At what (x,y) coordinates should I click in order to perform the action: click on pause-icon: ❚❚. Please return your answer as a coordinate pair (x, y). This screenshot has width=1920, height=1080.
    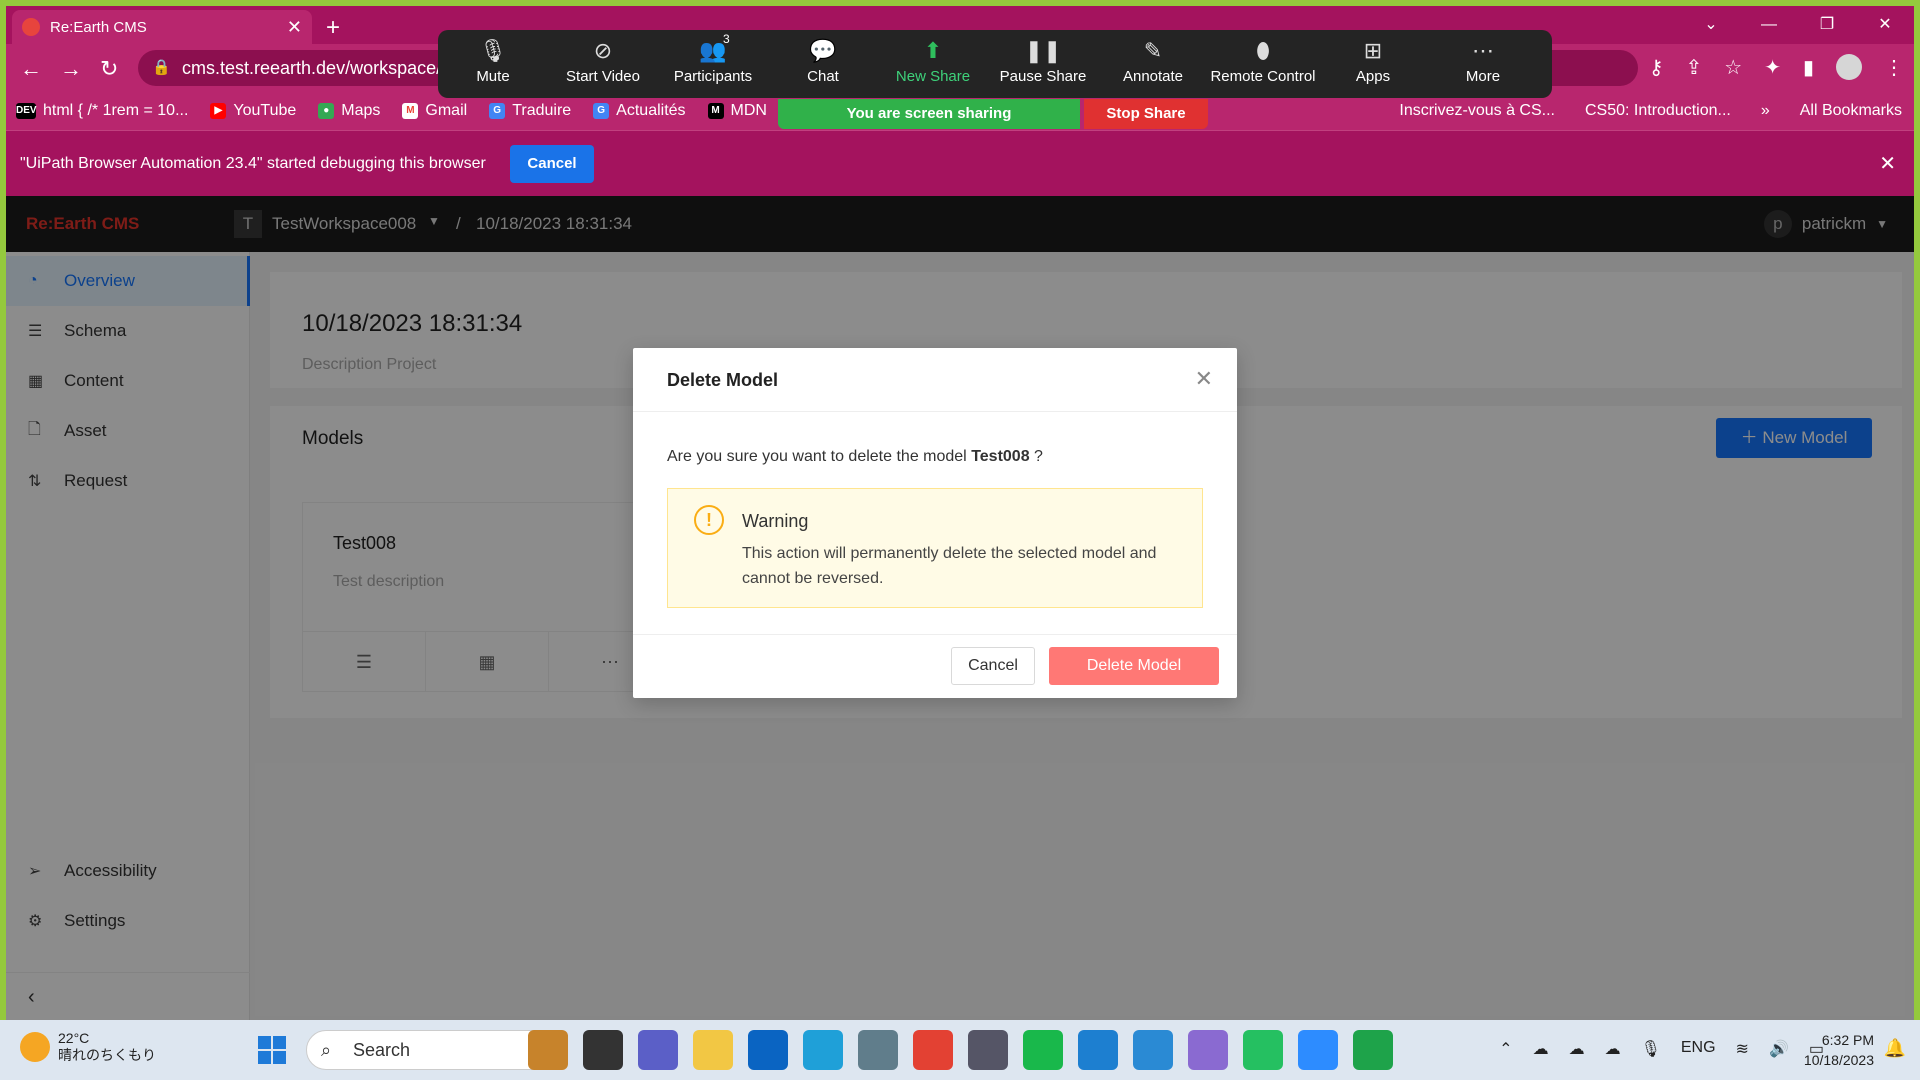
    Looking at the image, I should click on (1043, 50).